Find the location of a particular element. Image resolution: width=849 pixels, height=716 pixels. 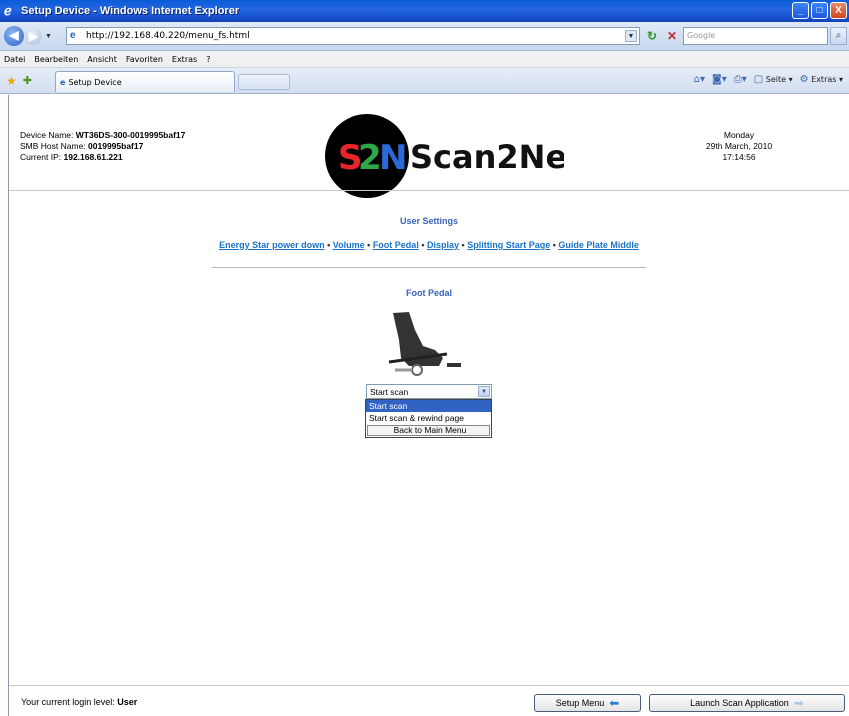

tools-menu: ⚙ Extras ▾ is located at coordinates (821, 79).